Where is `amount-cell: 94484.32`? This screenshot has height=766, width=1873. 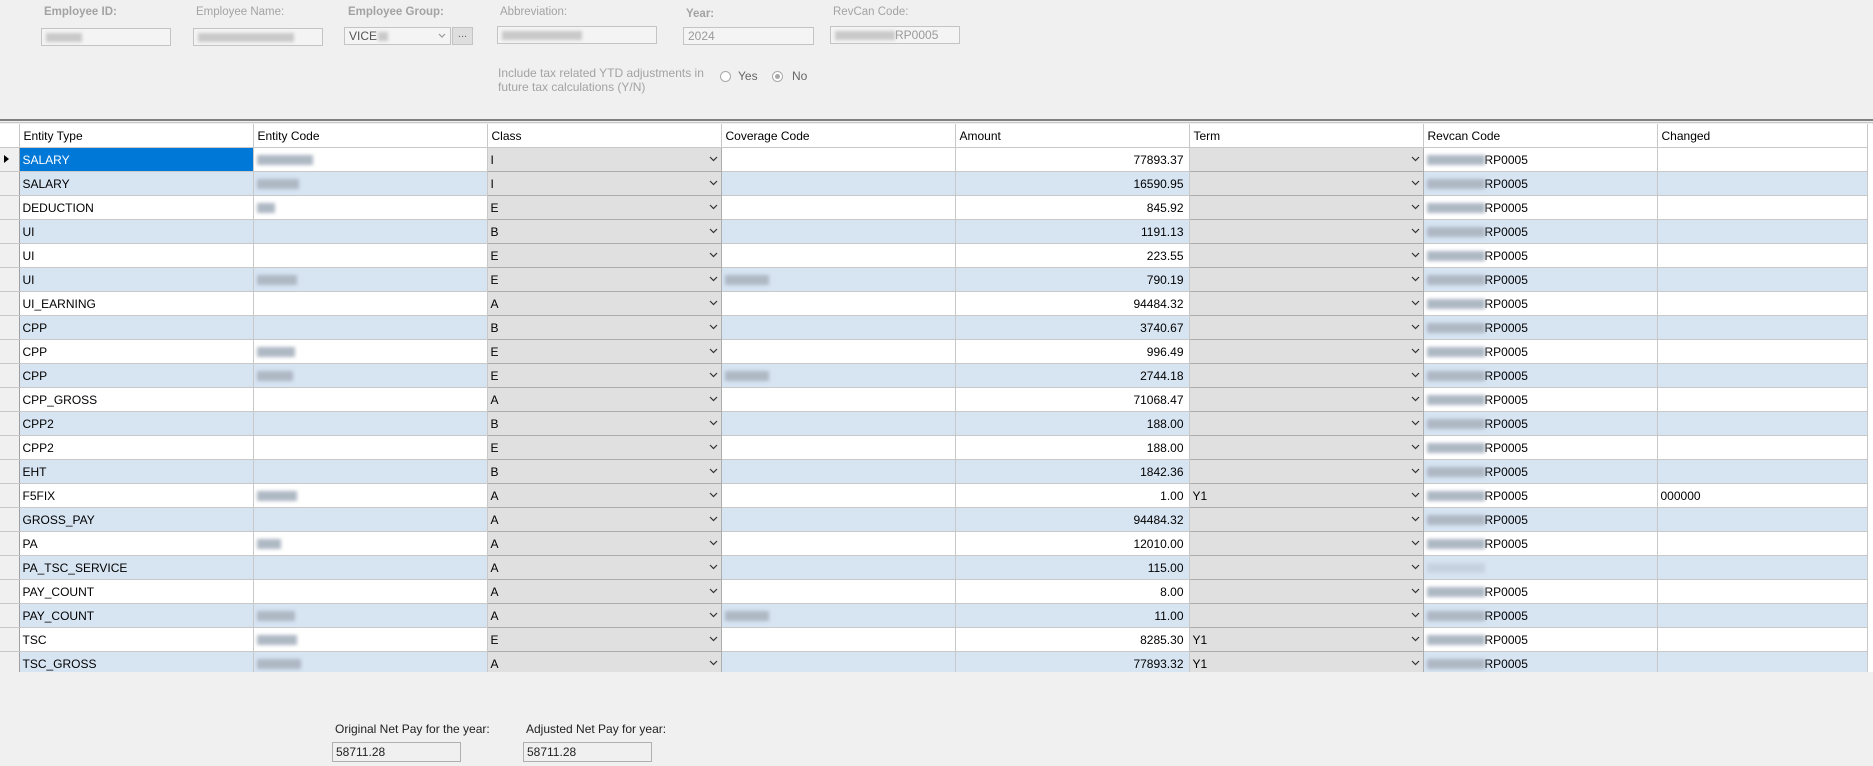
amount-cell: 94484.32 is located at coordinates (1072, 519).